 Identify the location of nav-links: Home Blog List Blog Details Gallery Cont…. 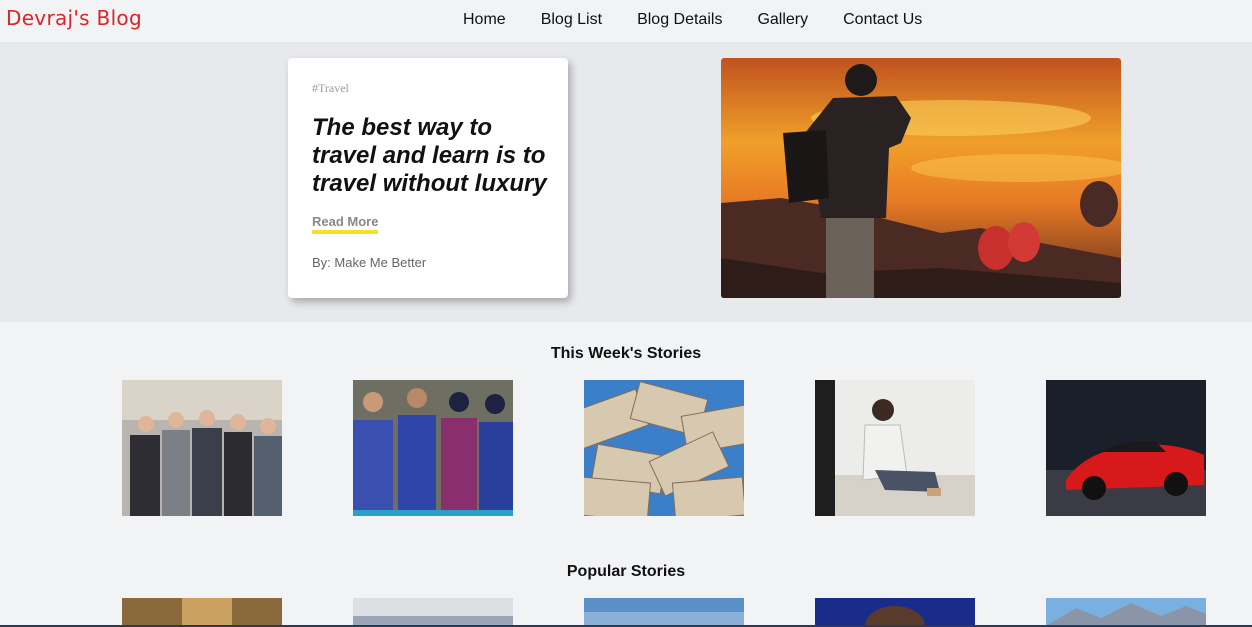
(710, 20).